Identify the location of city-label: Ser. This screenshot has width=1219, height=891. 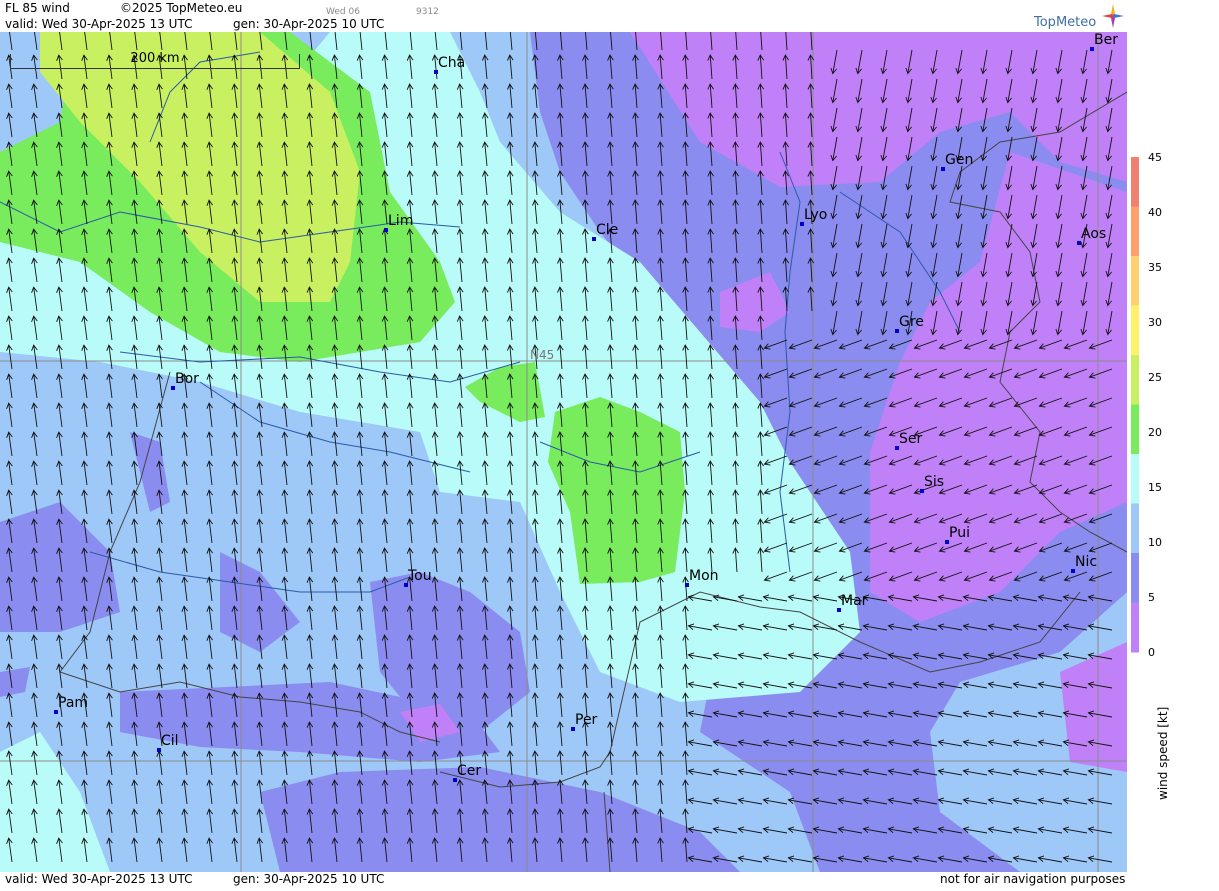
(911, 439).